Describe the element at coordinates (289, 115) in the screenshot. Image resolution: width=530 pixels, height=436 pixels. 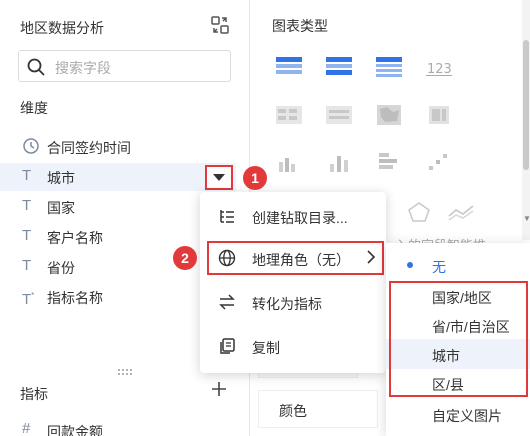
I see `kpi-grid-icon` at that location.